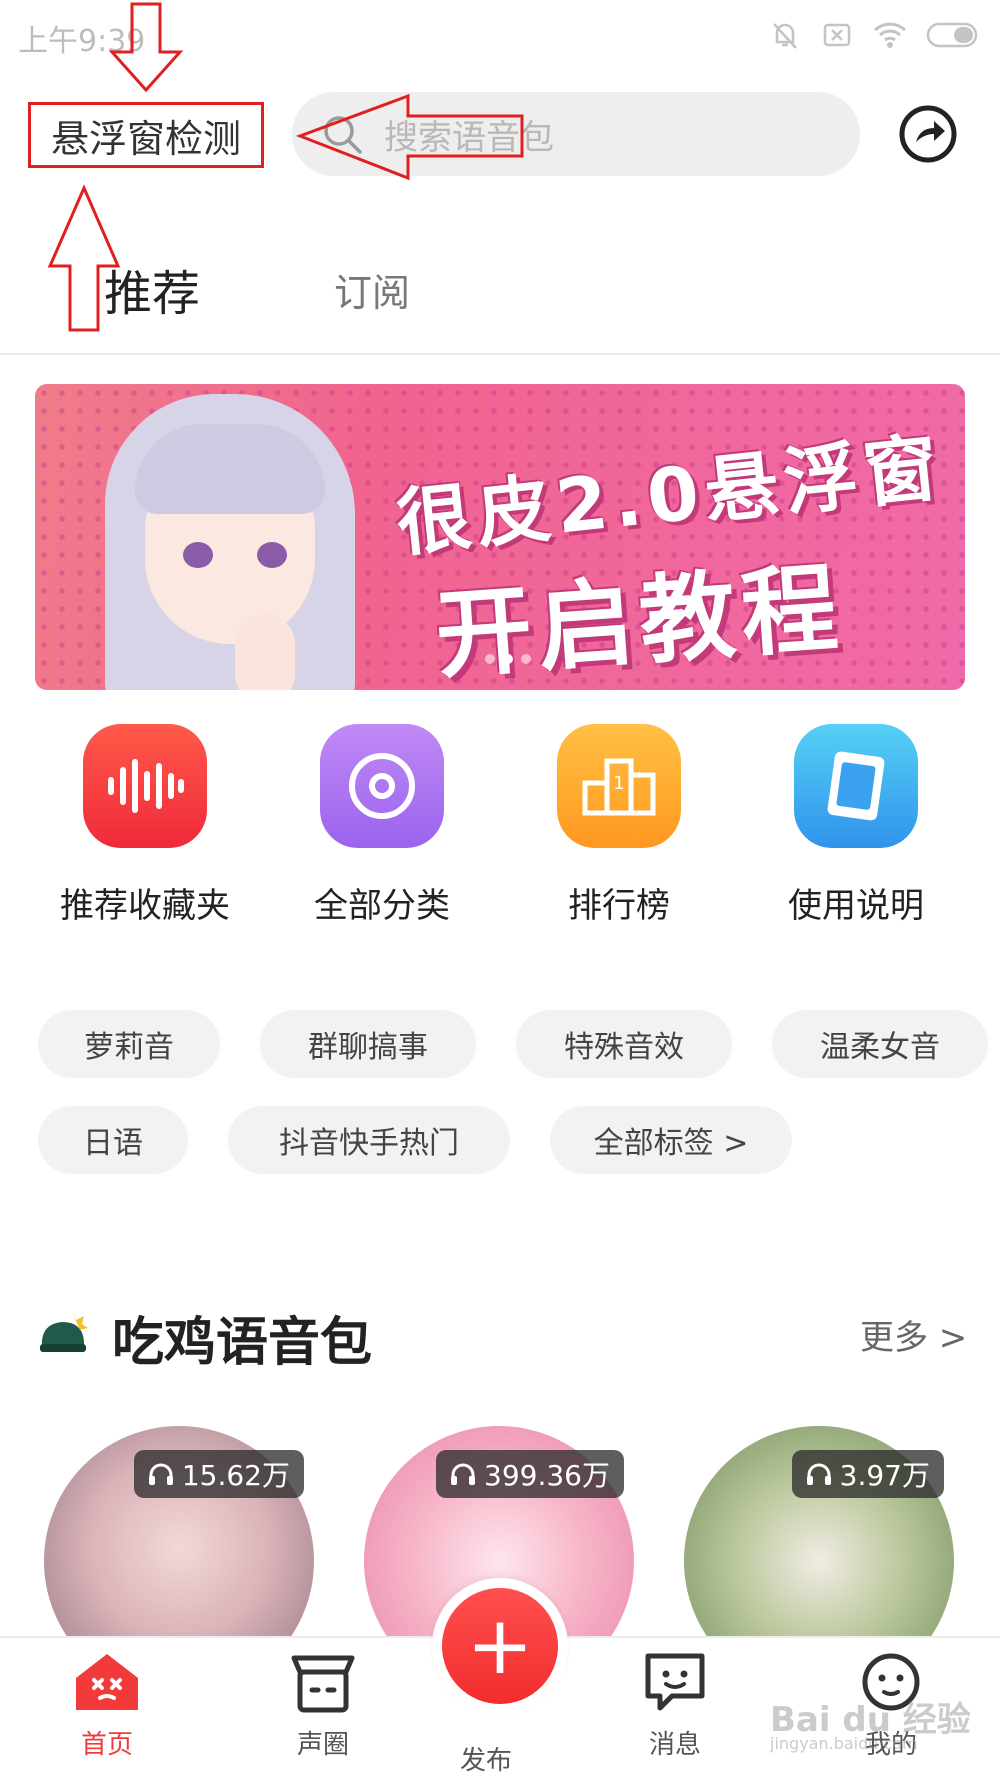  What do you see at coordinates (107, 1682) in the screenshot?
I see `home-icon` at bounding box center [107, 1682].